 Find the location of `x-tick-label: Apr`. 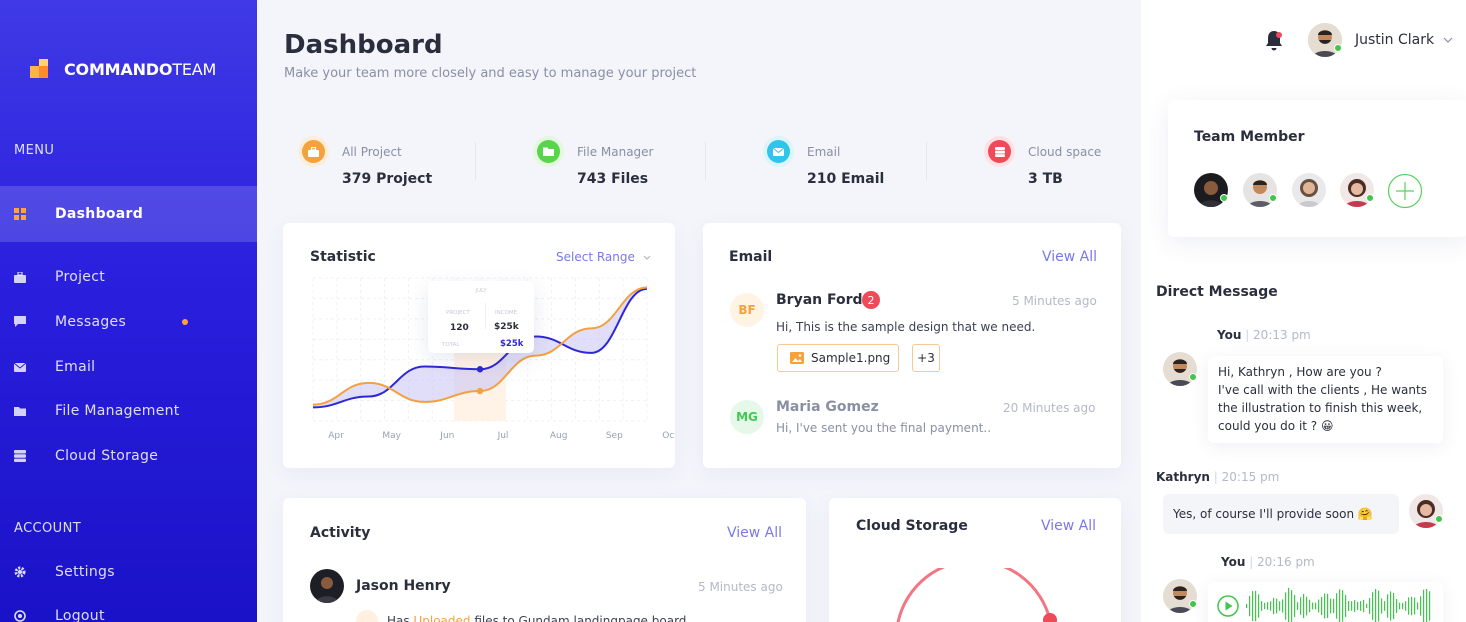

x-tick-label: Apr is located at coordinates (336, 436).